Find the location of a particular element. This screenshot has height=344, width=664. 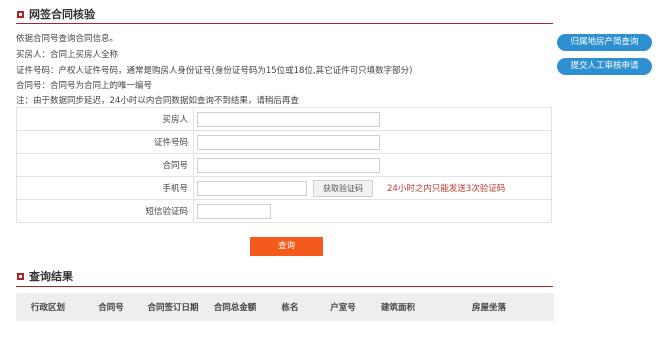

info-line: 依据合同号查询合同信息。 is located at coordinates (67, 39).